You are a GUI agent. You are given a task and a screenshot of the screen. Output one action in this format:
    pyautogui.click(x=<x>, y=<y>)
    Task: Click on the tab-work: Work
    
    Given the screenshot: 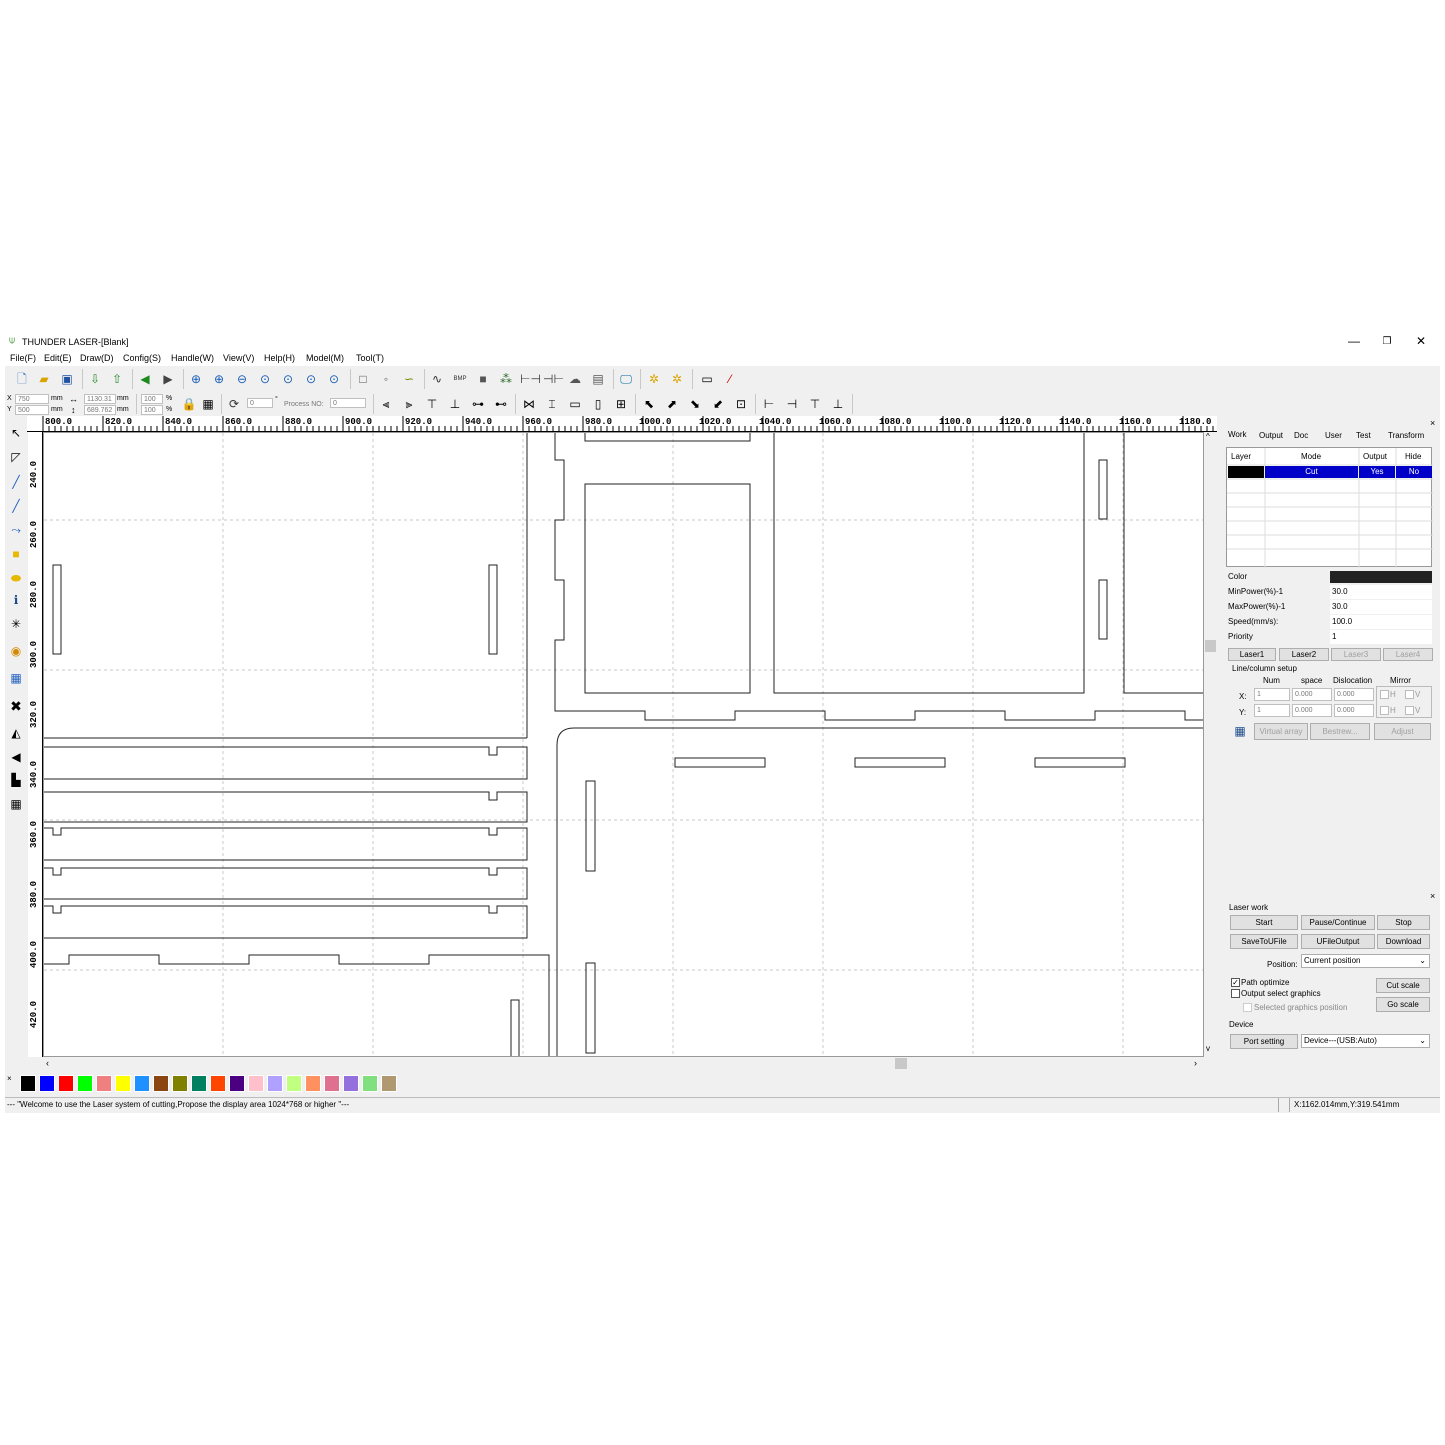 What is the action you would take?
    pyautogui.click(x=1237, y=434)
    